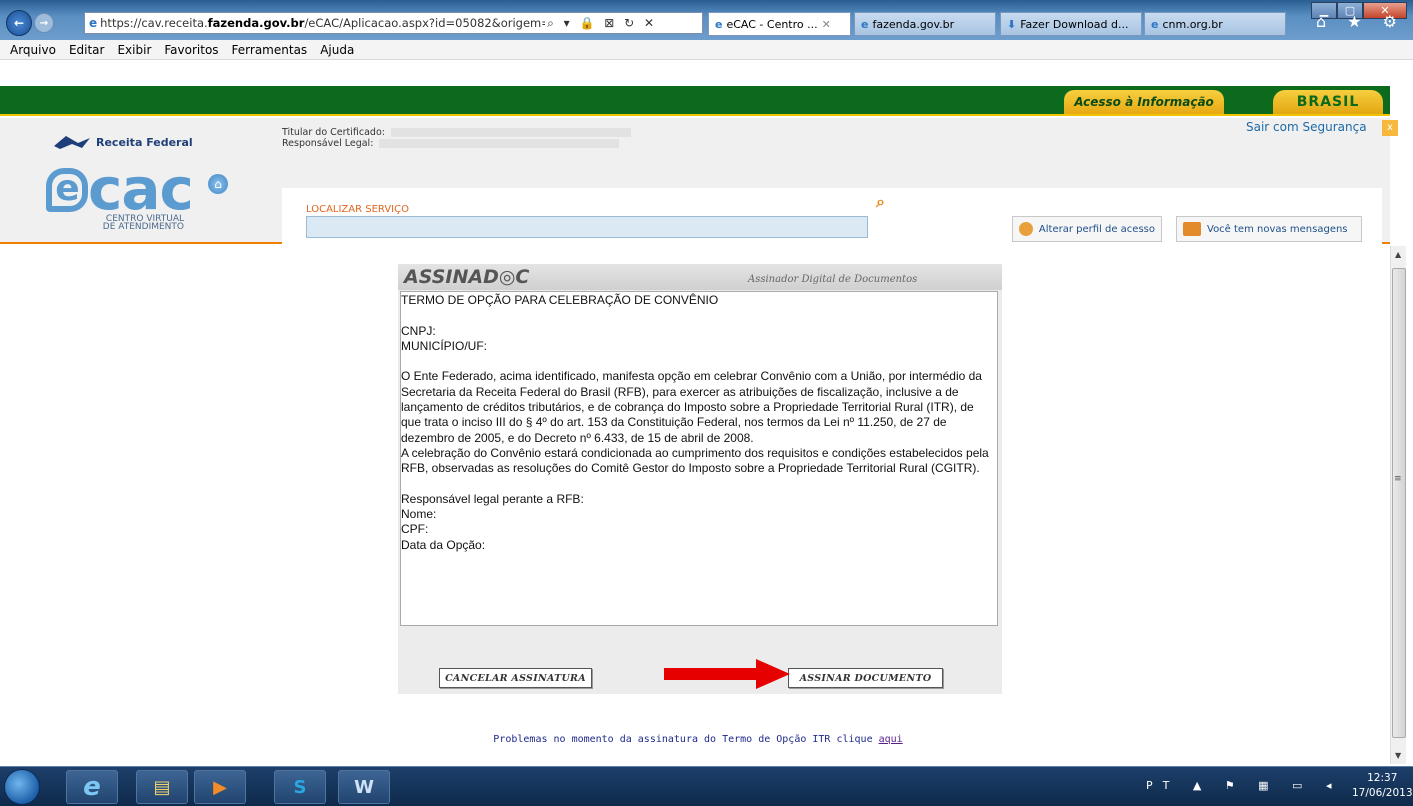 The width and height of the screenshot is (1413, 806). What do you see at coordinates (1243, 785) in the screenshot?
I see `system-tray: PT ▲ ⚑ ▦ ▭ ◂` at bounding box center [1243, 785].